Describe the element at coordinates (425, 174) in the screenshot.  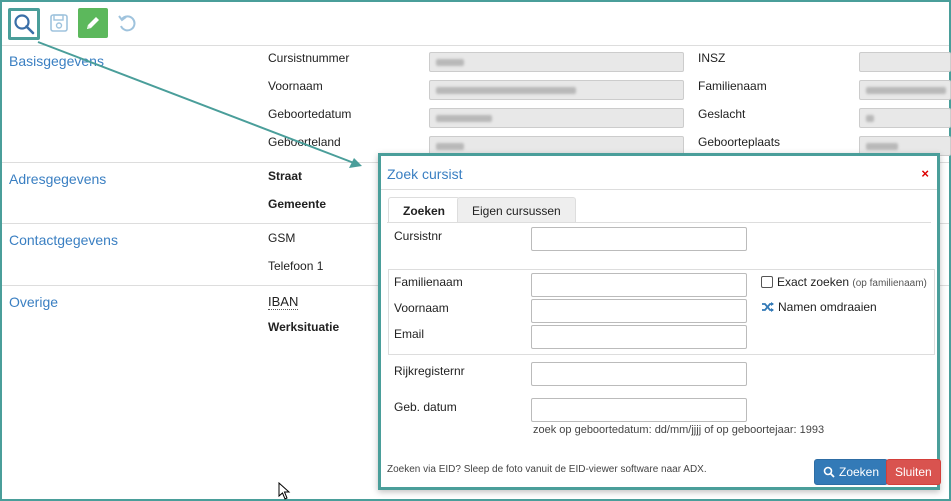
I see `dialog-title: Zoek cursist` at that location.